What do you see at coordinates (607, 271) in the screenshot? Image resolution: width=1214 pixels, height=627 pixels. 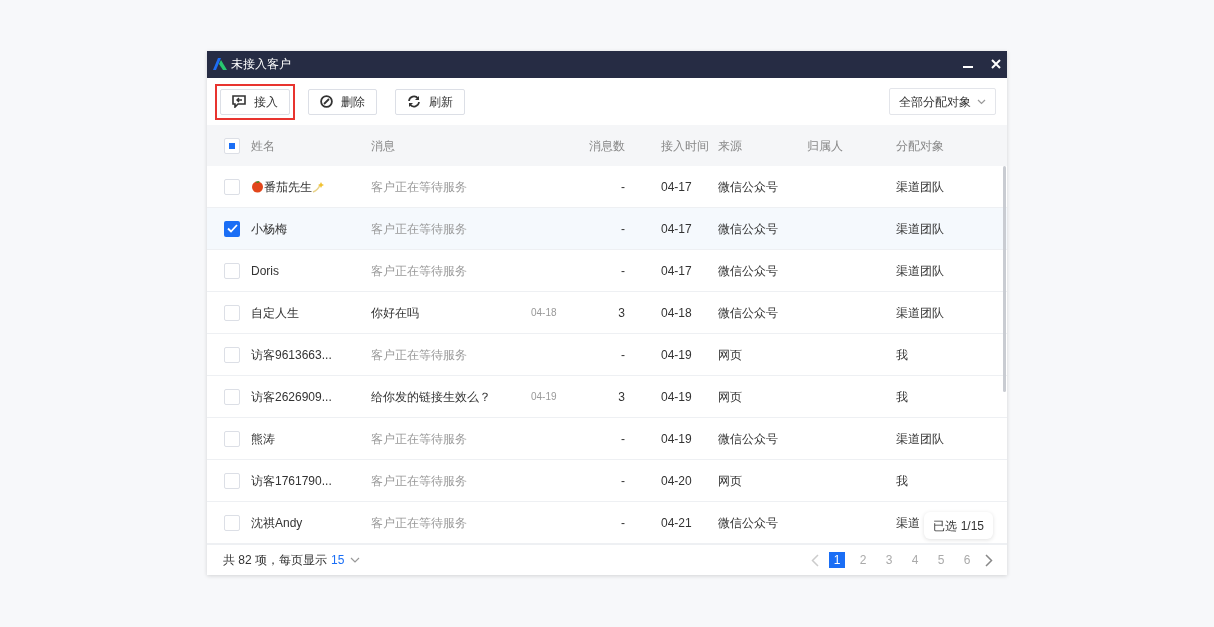 I see `table-row: Doris 客户正在等待服务 - 04-17 微信公众号 渠道团队` at bounding box center [607, 271].